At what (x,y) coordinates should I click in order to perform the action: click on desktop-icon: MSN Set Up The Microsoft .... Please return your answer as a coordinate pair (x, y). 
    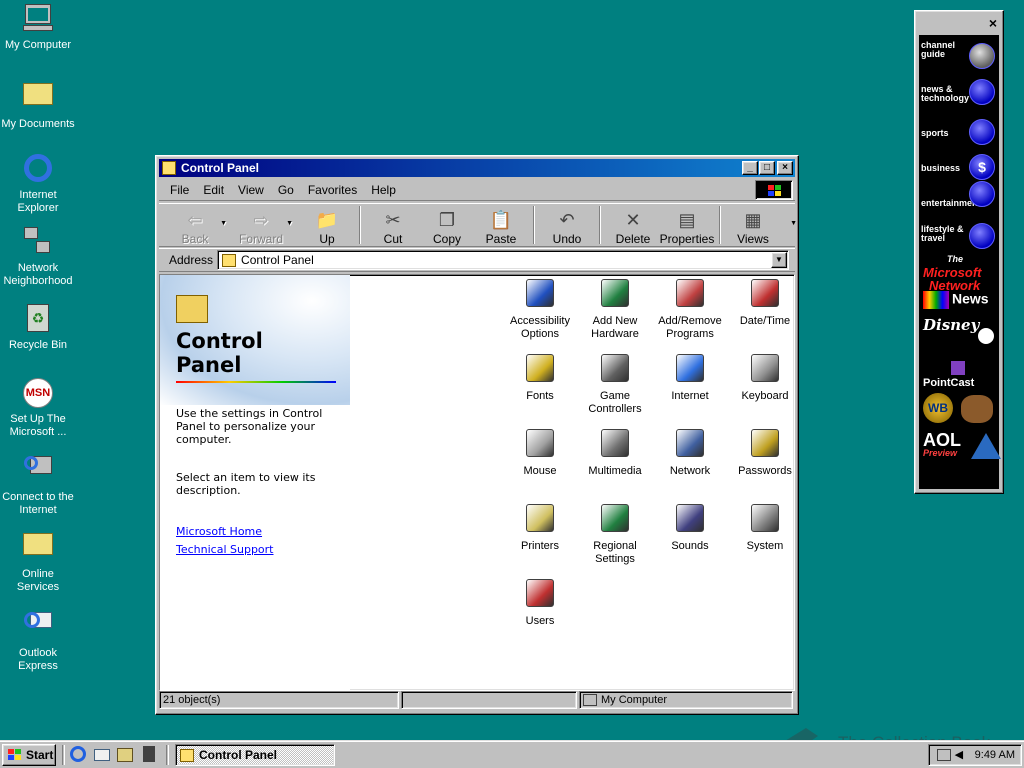
    Looking at the image, I should click on (38, 408).